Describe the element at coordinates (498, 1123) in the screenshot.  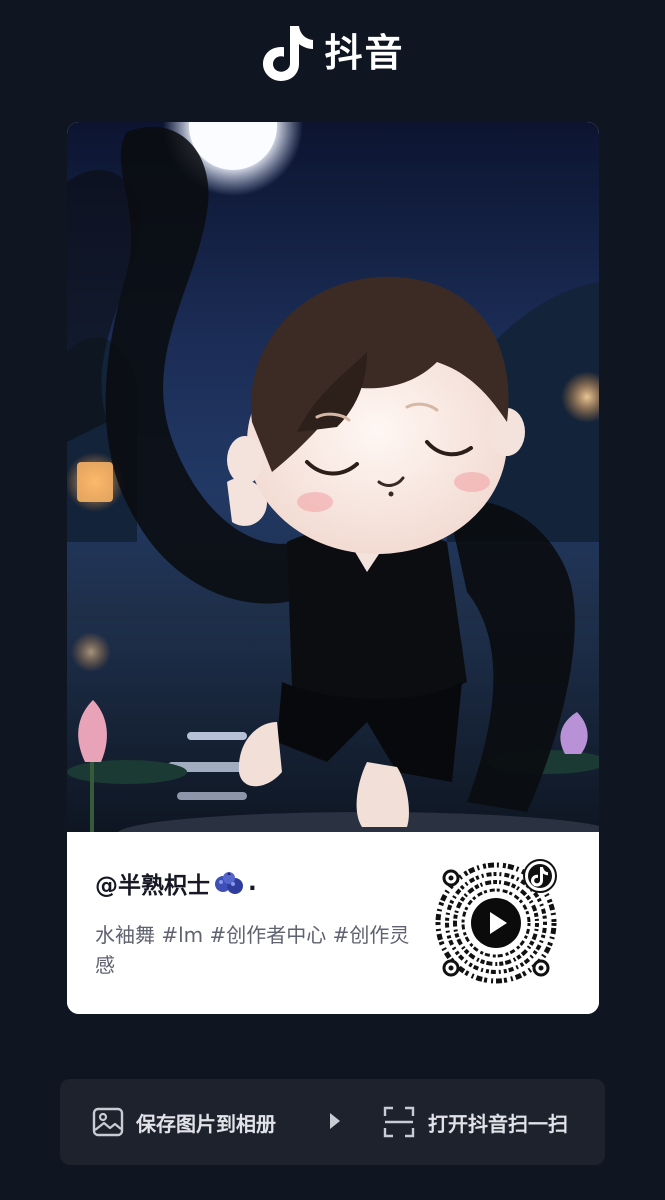
I see `open-scan-label: 打开抖音扫一扫` at that location.